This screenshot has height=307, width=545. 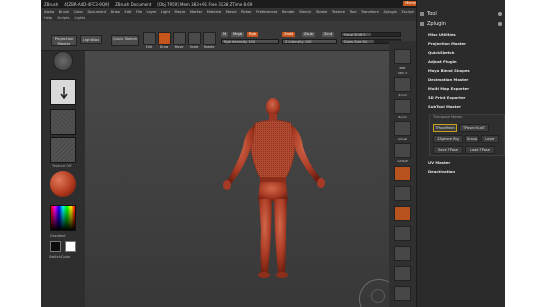 What do you see at coordinates (164, 47) in the screenshot?
I see `draw-label: Draw` at bounding box center [164, 47].